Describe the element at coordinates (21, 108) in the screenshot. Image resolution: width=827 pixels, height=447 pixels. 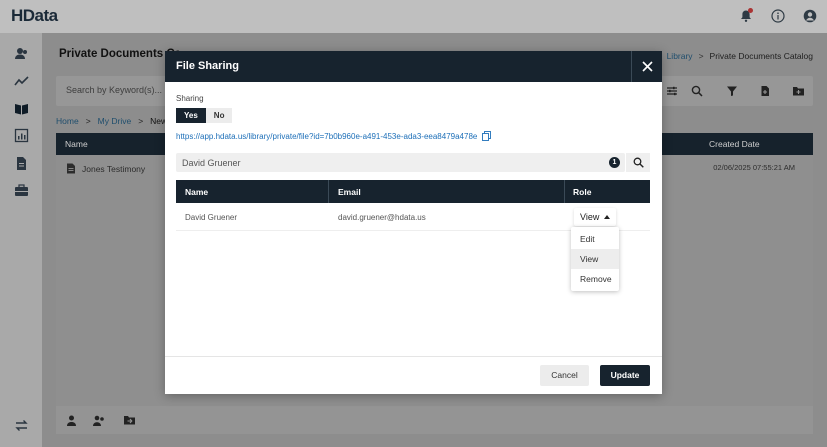
I see `sidebar-library-icon` at that location.